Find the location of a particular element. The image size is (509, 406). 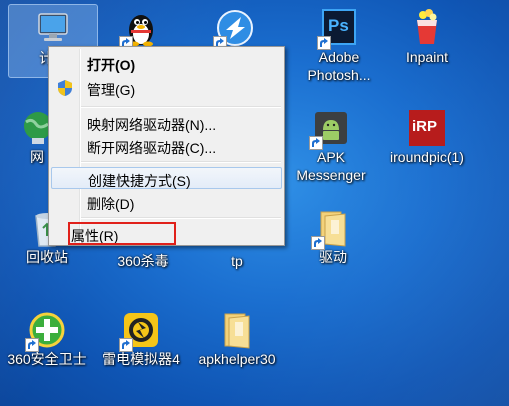

menu-item-label: 创建快捷方式(S) is located at coordinates (139, 181).